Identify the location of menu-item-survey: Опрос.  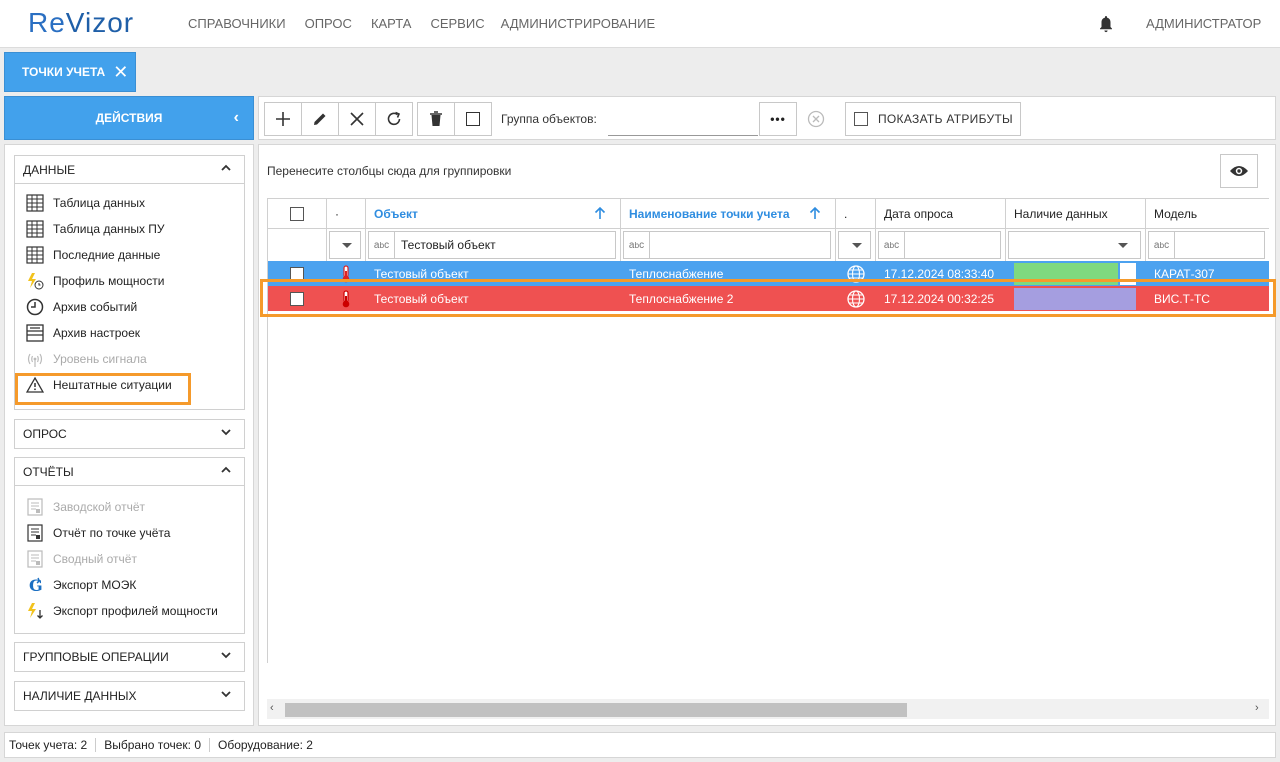
(328, 23).